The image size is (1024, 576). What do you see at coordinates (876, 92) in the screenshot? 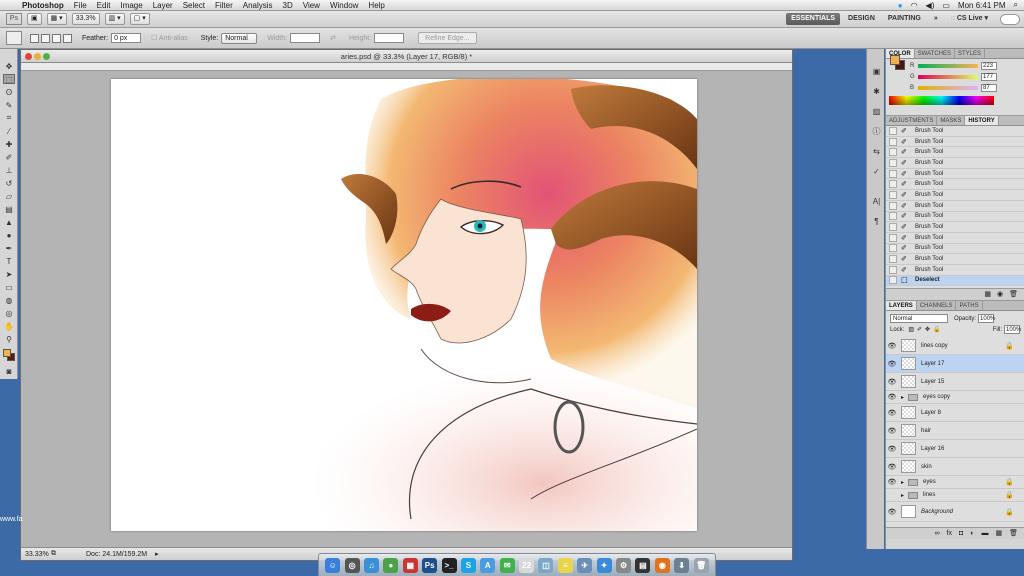
I see `brush-panel-icon: ✱` at bounding box center [876, 92].